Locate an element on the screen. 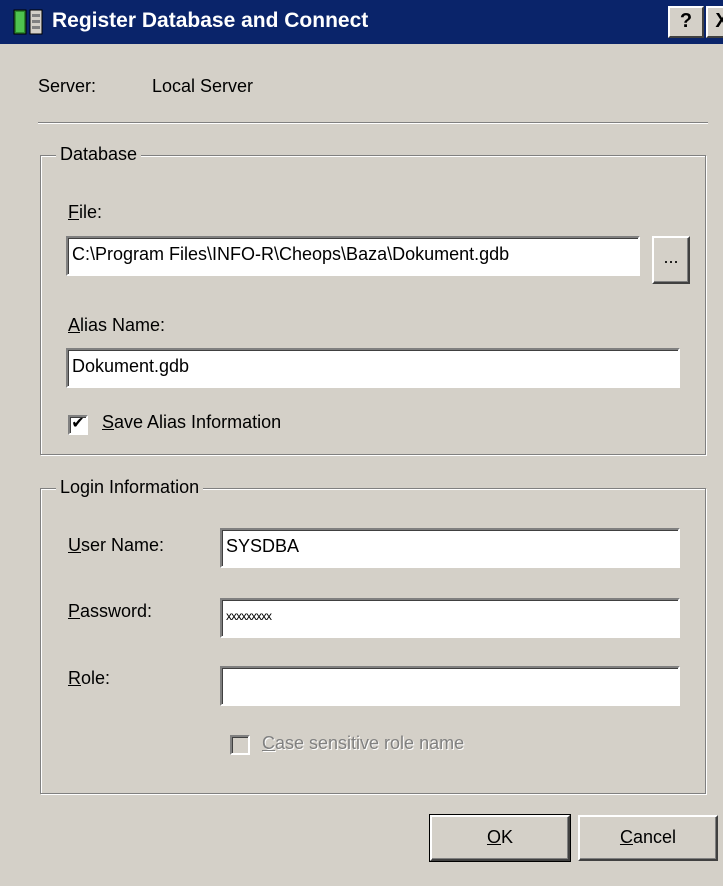 The image size is (723, 886). role-label: Role: is located at coordinates (89, 678).